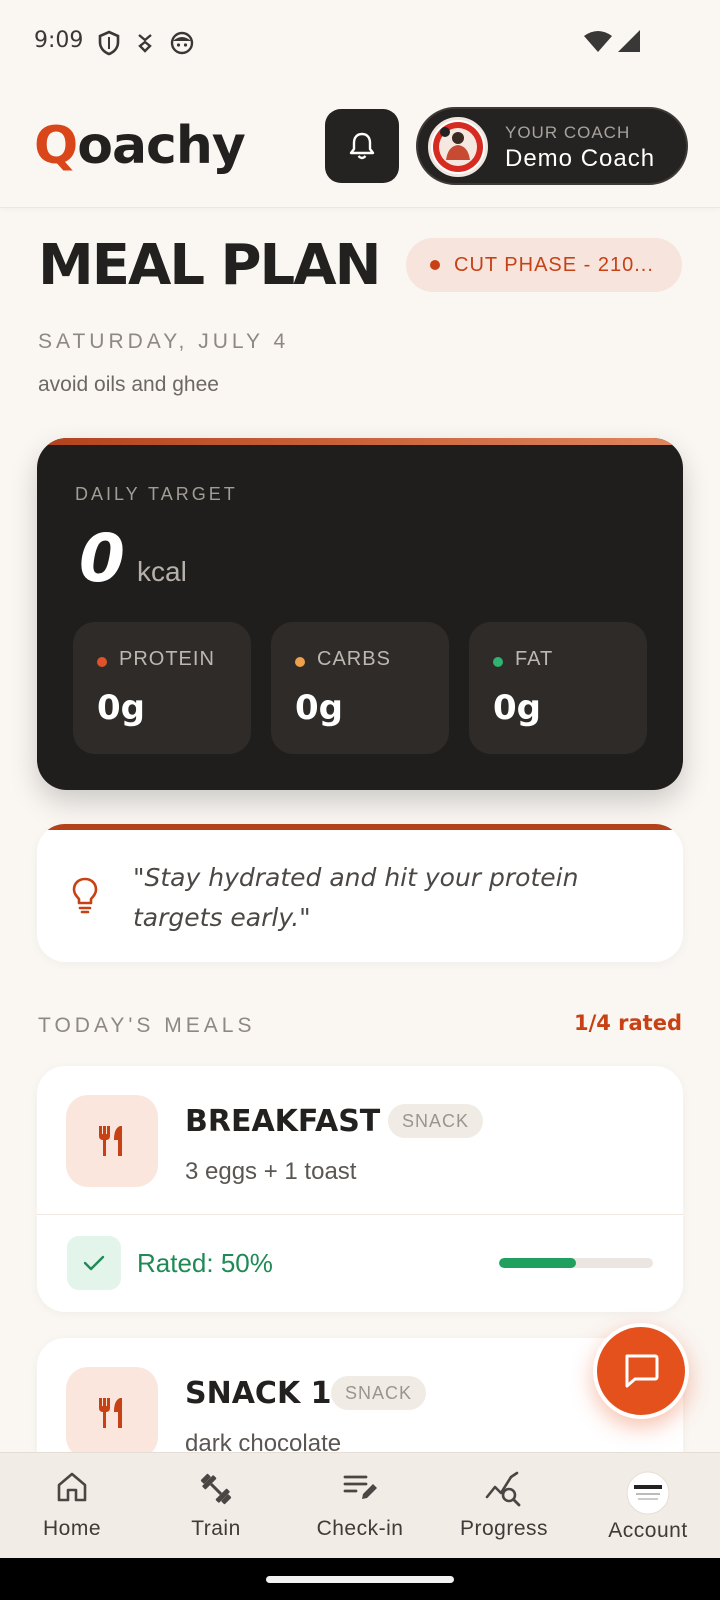  I want to click on lightbulb-icon, so click(85, 895).